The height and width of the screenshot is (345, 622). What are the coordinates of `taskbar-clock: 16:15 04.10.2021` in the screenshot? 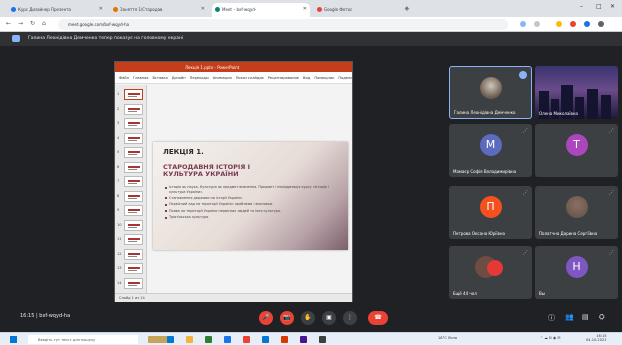 It's located at (596, 338).